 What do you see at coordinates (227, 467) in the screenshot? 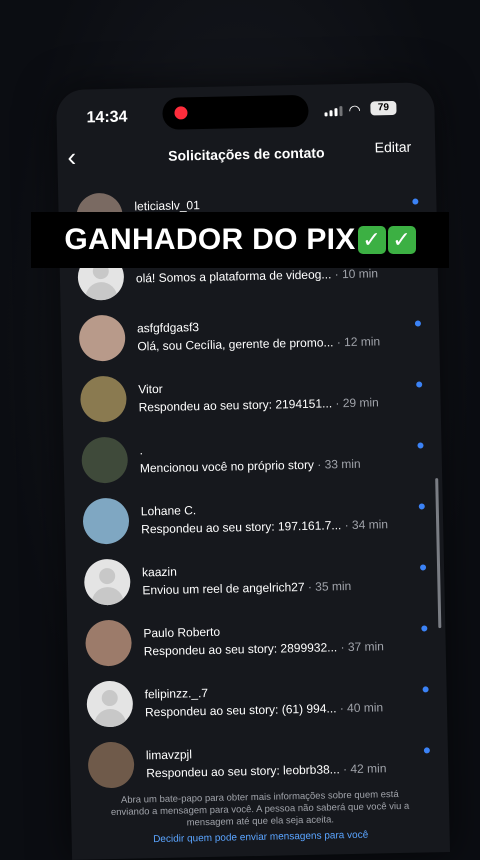
I see `preview-message: Mencionou você no próprio story` at bounding box center [227, 467].